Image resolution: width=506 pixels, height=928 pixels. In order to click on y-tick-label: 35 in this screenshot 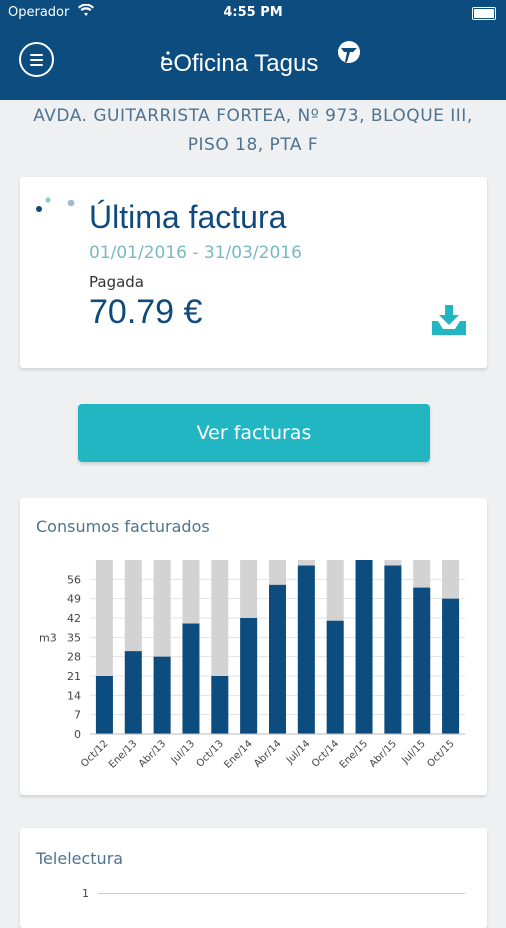, I will do `click(74, 637)`.